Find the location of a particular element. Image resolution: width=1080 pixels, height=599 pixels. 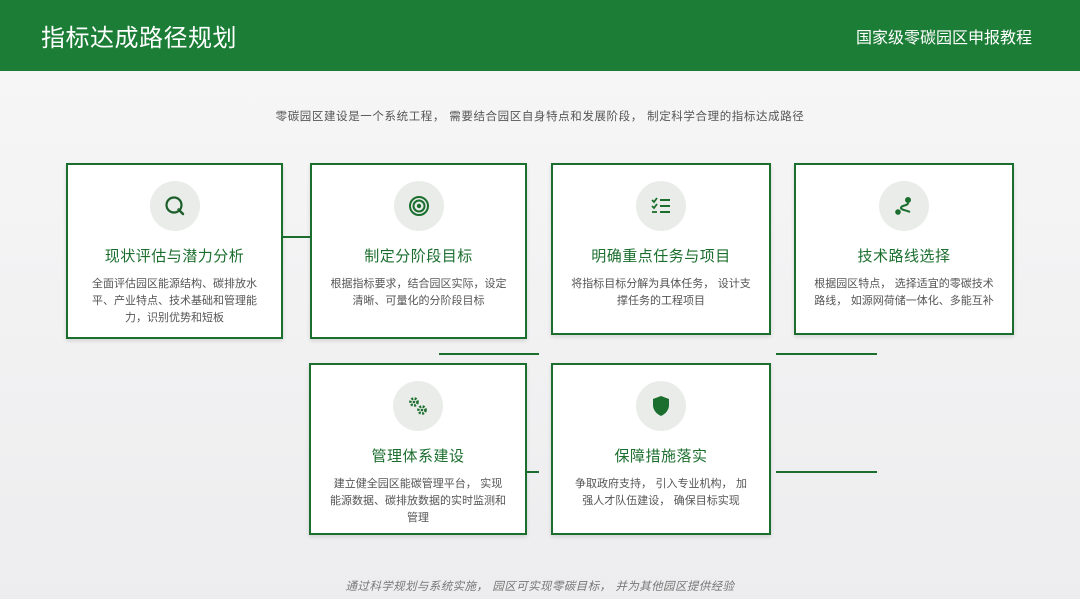

shield-icon is located at coordinates (661, 406).